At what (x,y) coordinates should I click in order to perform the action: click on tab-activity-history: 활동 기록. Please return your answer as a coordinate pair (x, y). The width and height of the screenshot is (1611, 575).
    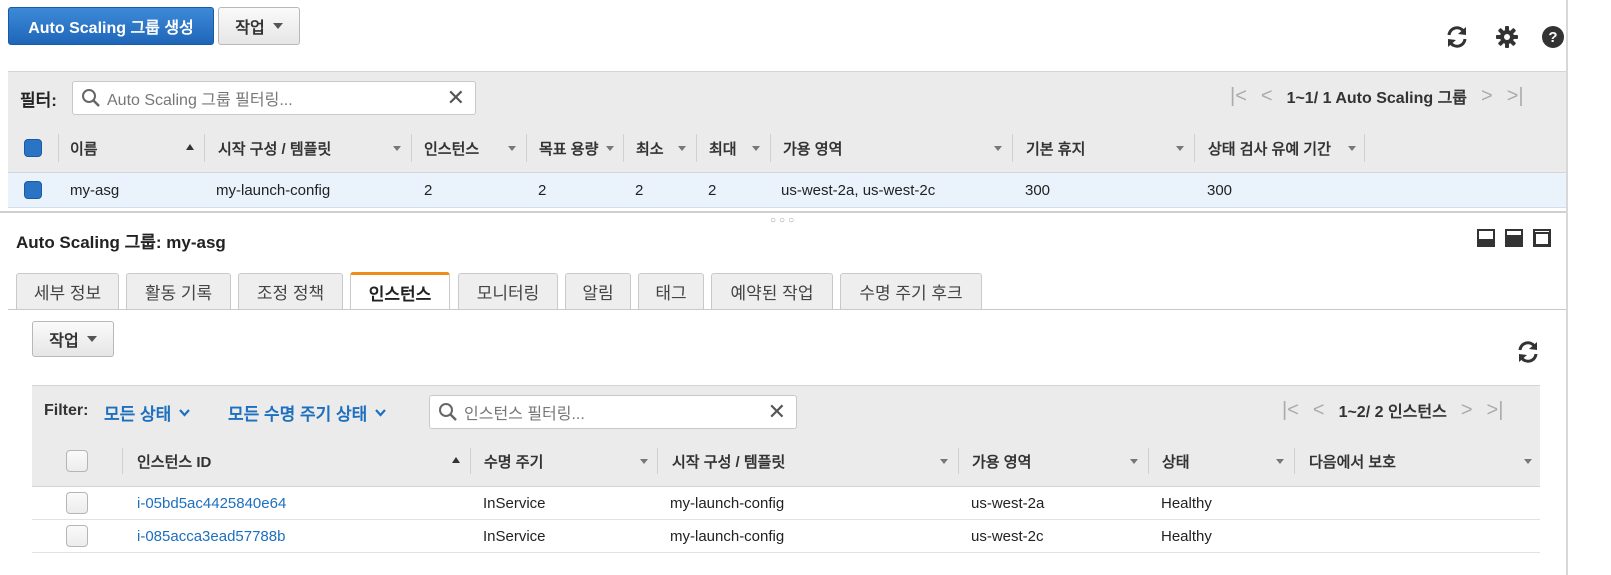
    Looking at the image, I should click on (178, 291).